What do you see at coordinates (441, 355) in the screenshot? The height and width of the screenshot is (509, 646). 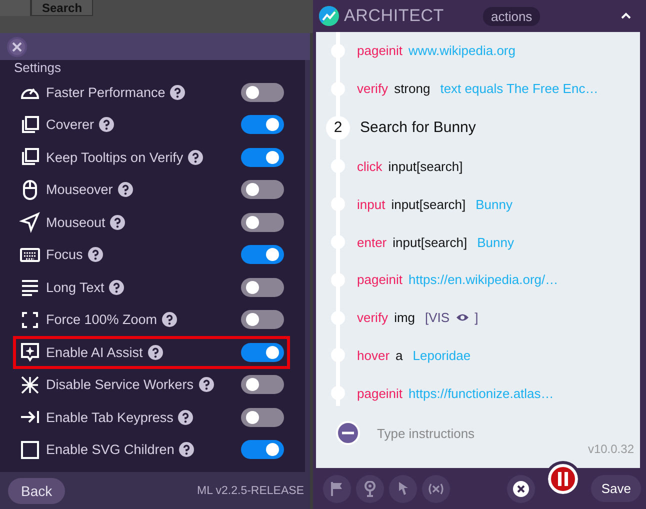 I see `action-value: Leporidae` at bounding box center [441, 355].